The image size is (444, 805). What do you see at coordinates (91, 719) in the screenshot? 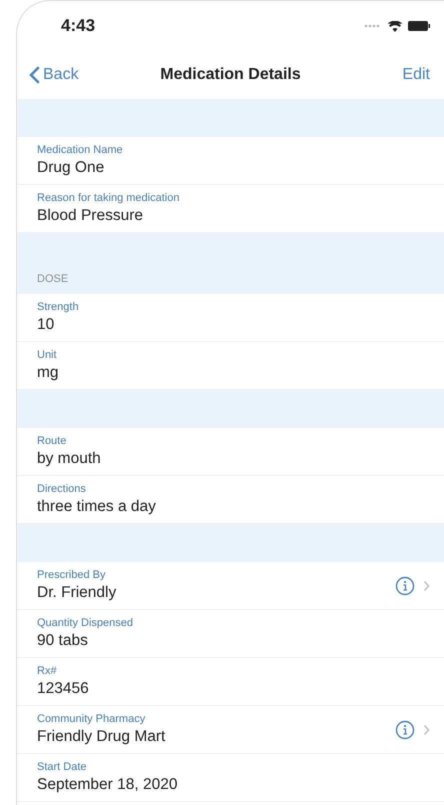
I see `field-label: Community Pharmacy` at bounding box center [91, 719].